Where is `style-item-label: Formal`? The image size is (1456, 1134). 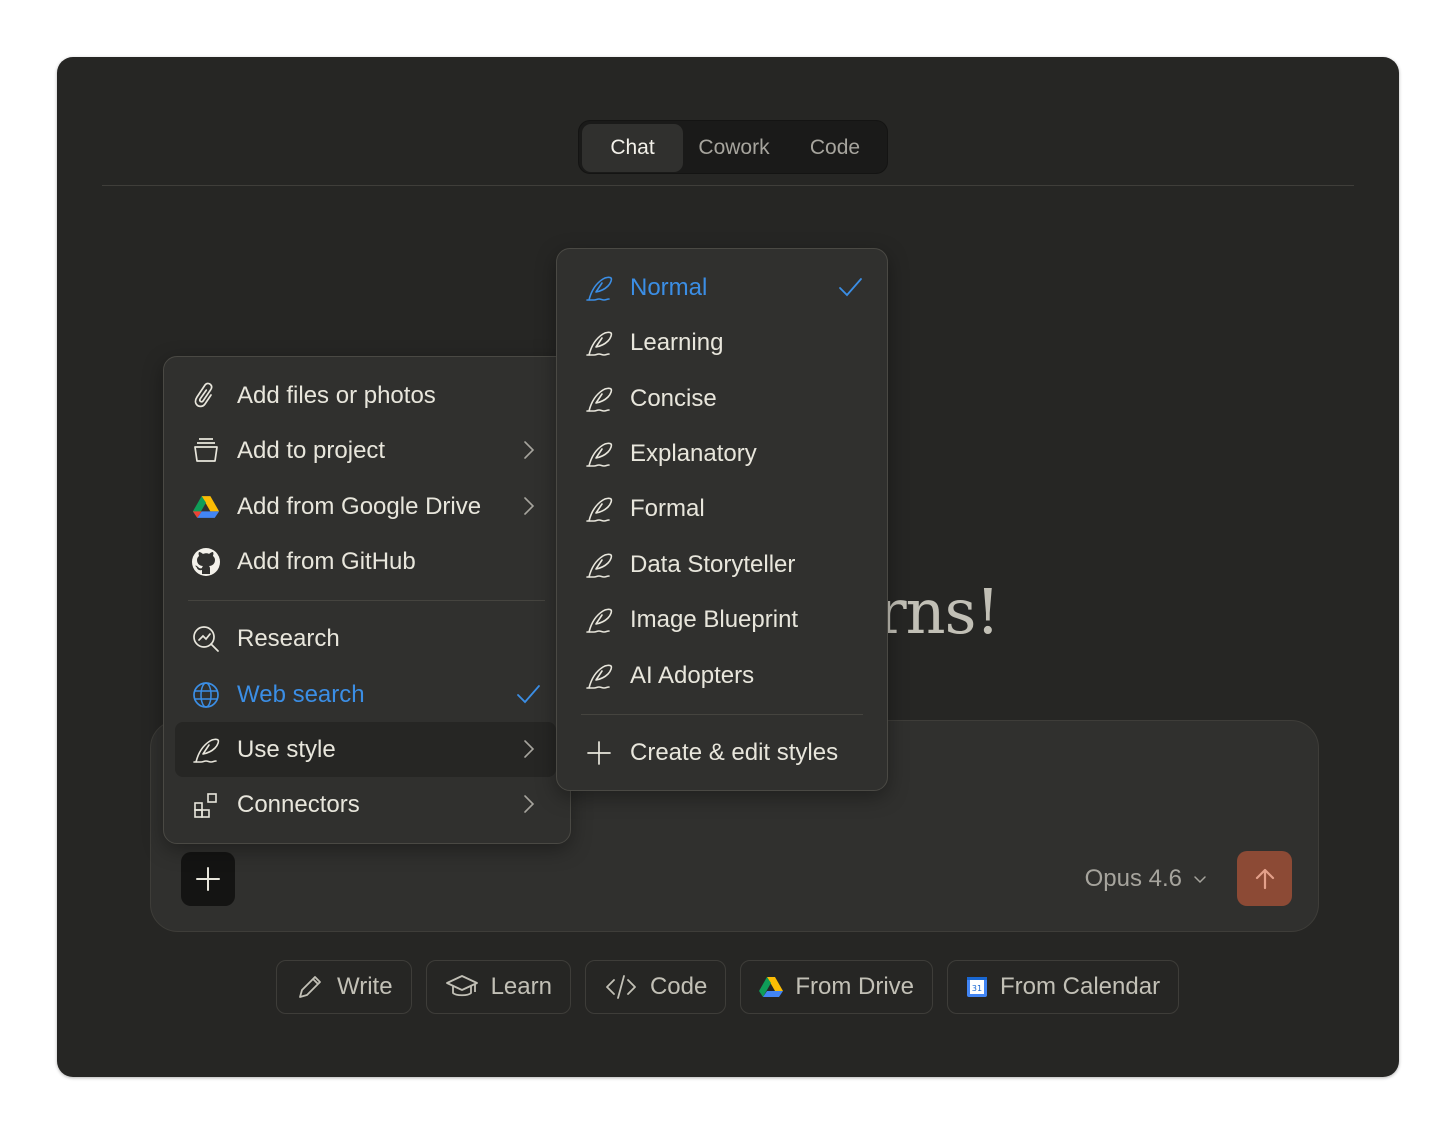
style-item-label: Formal is located at coordinates (667, 508).